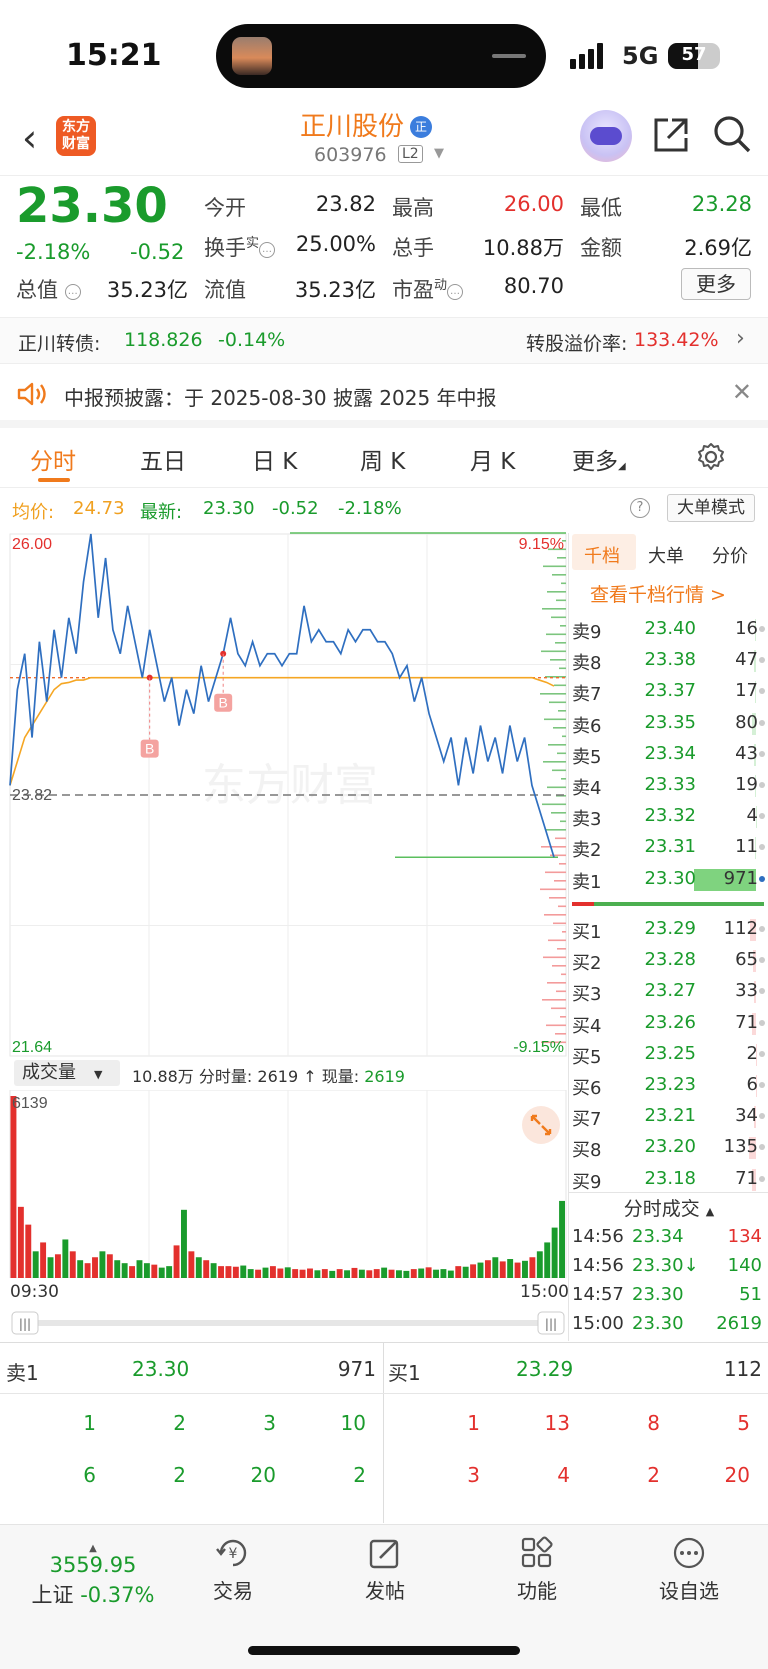 The width and height of the screenshot is (768, 1669). I want to click on stock-code: 603976, so click(350, 155).